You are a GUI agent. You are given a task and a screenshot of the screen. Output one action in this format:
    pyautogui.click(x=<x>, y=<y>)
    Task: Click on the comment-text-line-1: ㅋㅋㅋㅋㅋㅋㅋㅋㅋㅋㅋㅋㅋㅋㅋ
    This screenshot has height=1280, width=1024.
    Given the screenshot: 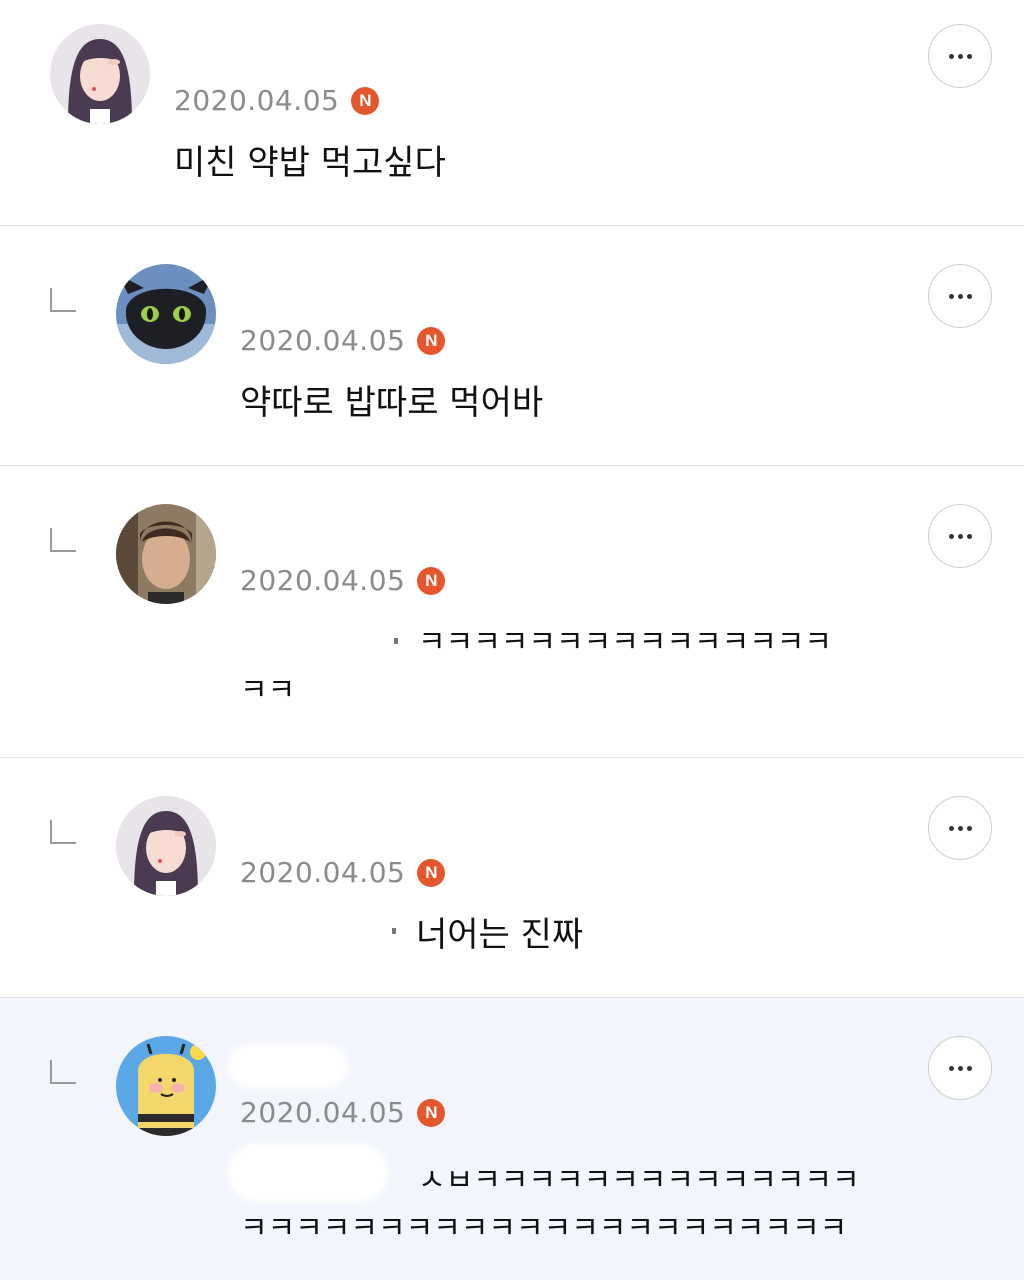 What is the action you would take?
    pyautogui.click(x=625, y=642)
    